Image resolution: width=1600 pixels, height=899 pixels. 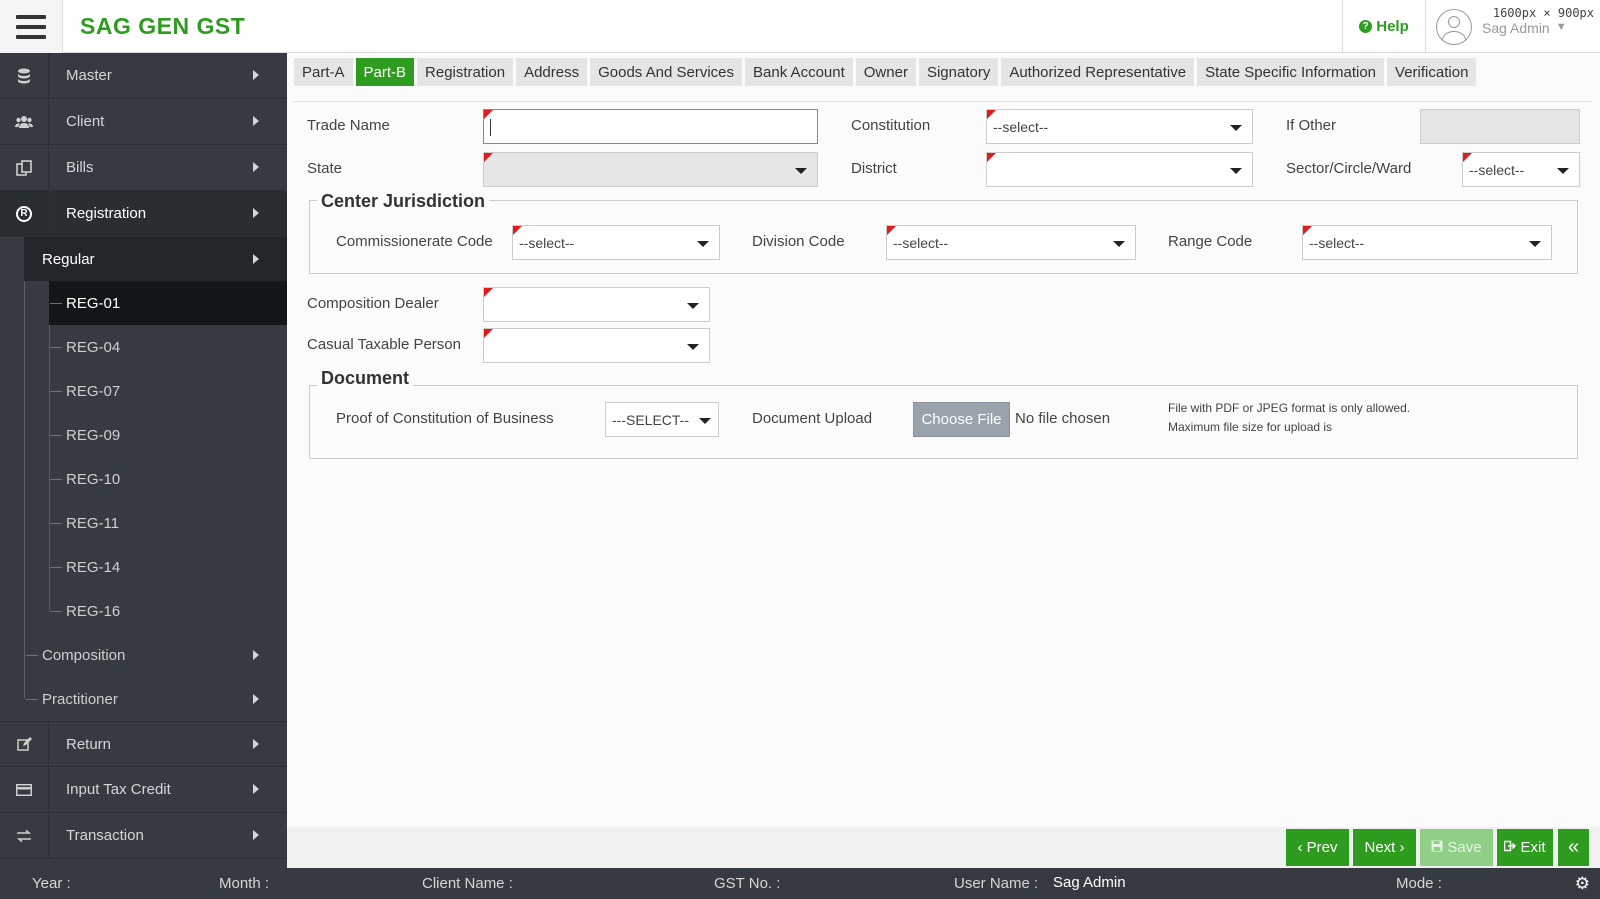 What do you see at coordinates (799, 72) in the screenshot?
I see `tab-bank-account: Bank Account` at bounding box center [799, 72].